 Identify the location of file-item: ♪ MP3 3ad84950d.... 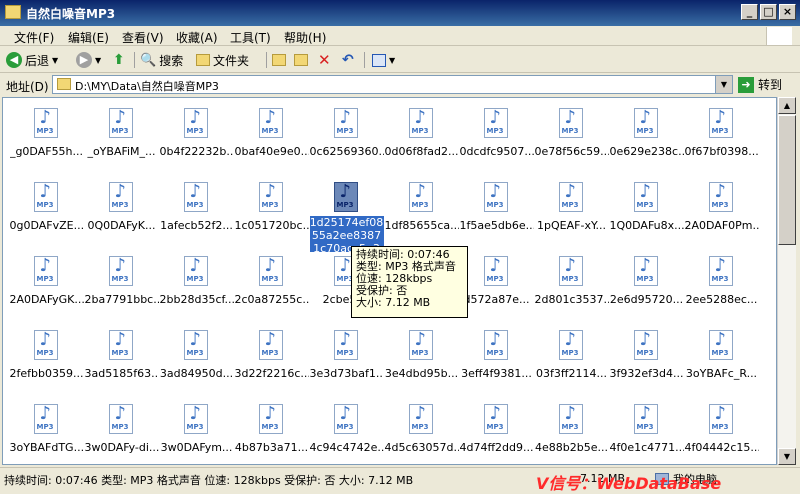
(196, 363).